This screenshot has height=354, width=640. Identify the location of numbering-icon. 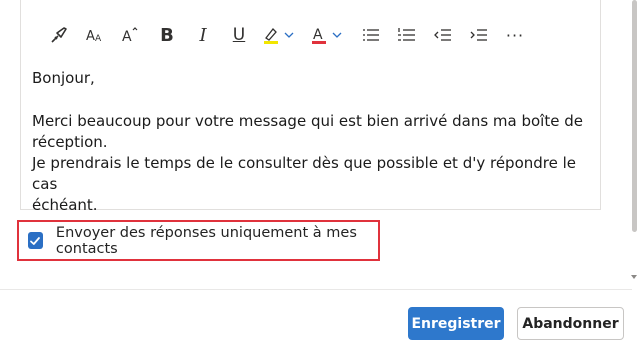
(407, 35).